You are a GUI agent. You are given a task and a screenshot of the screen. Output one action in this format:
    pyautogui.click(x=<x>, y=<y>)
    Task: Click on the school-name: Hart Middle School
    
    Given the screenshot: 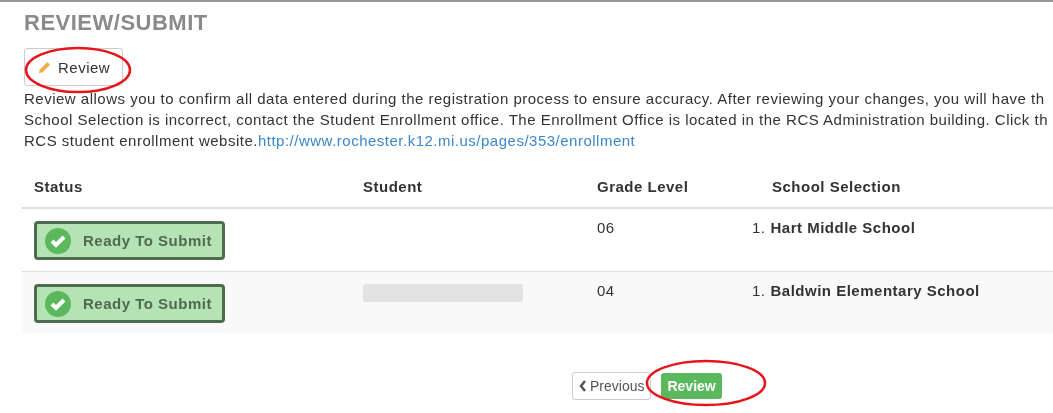 What is the action you would take?
    pyautogui.click(x=843, y=227)
    